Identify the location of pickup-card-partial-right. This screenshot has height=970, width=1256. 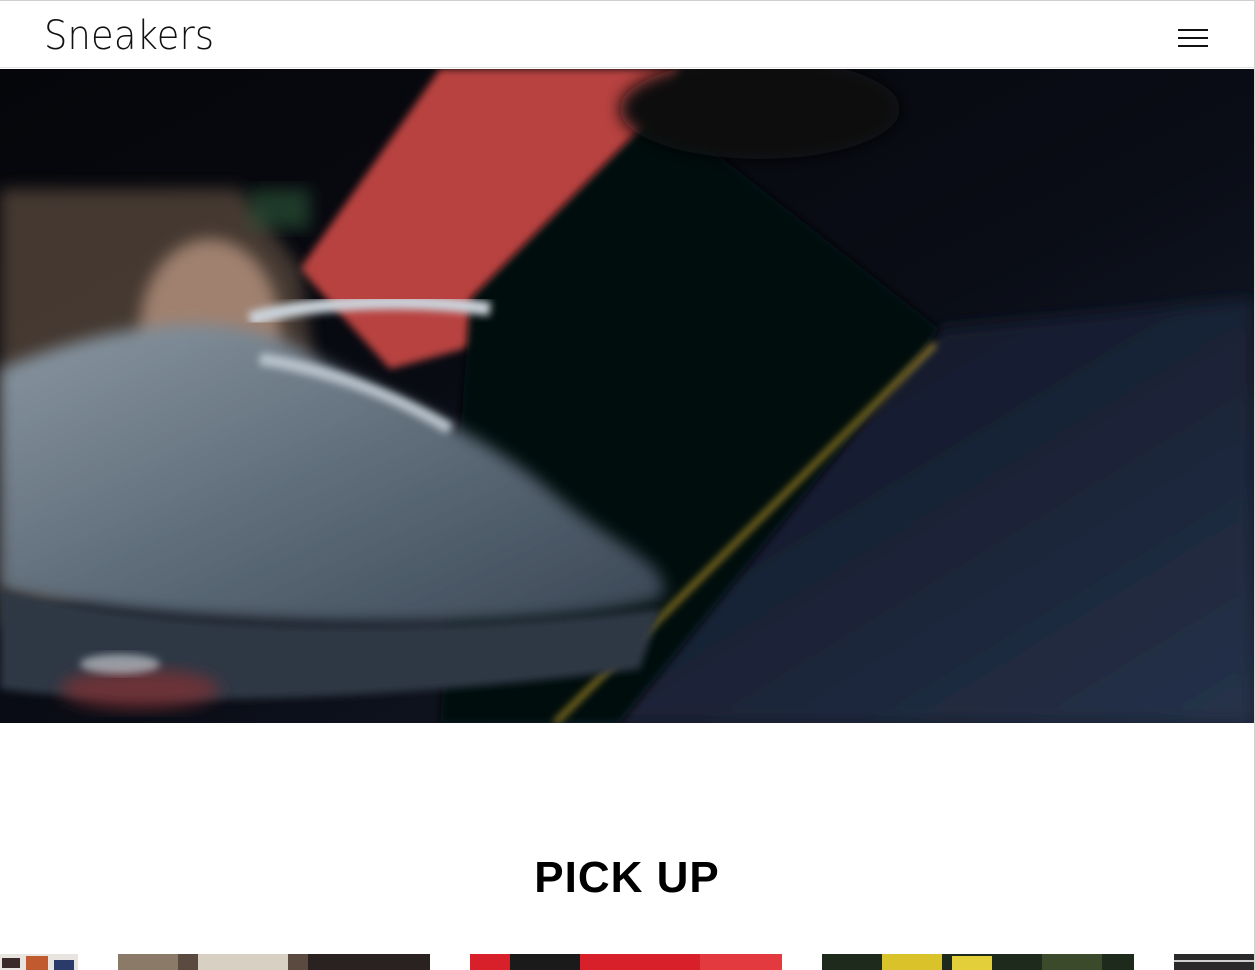
(1214, 962).